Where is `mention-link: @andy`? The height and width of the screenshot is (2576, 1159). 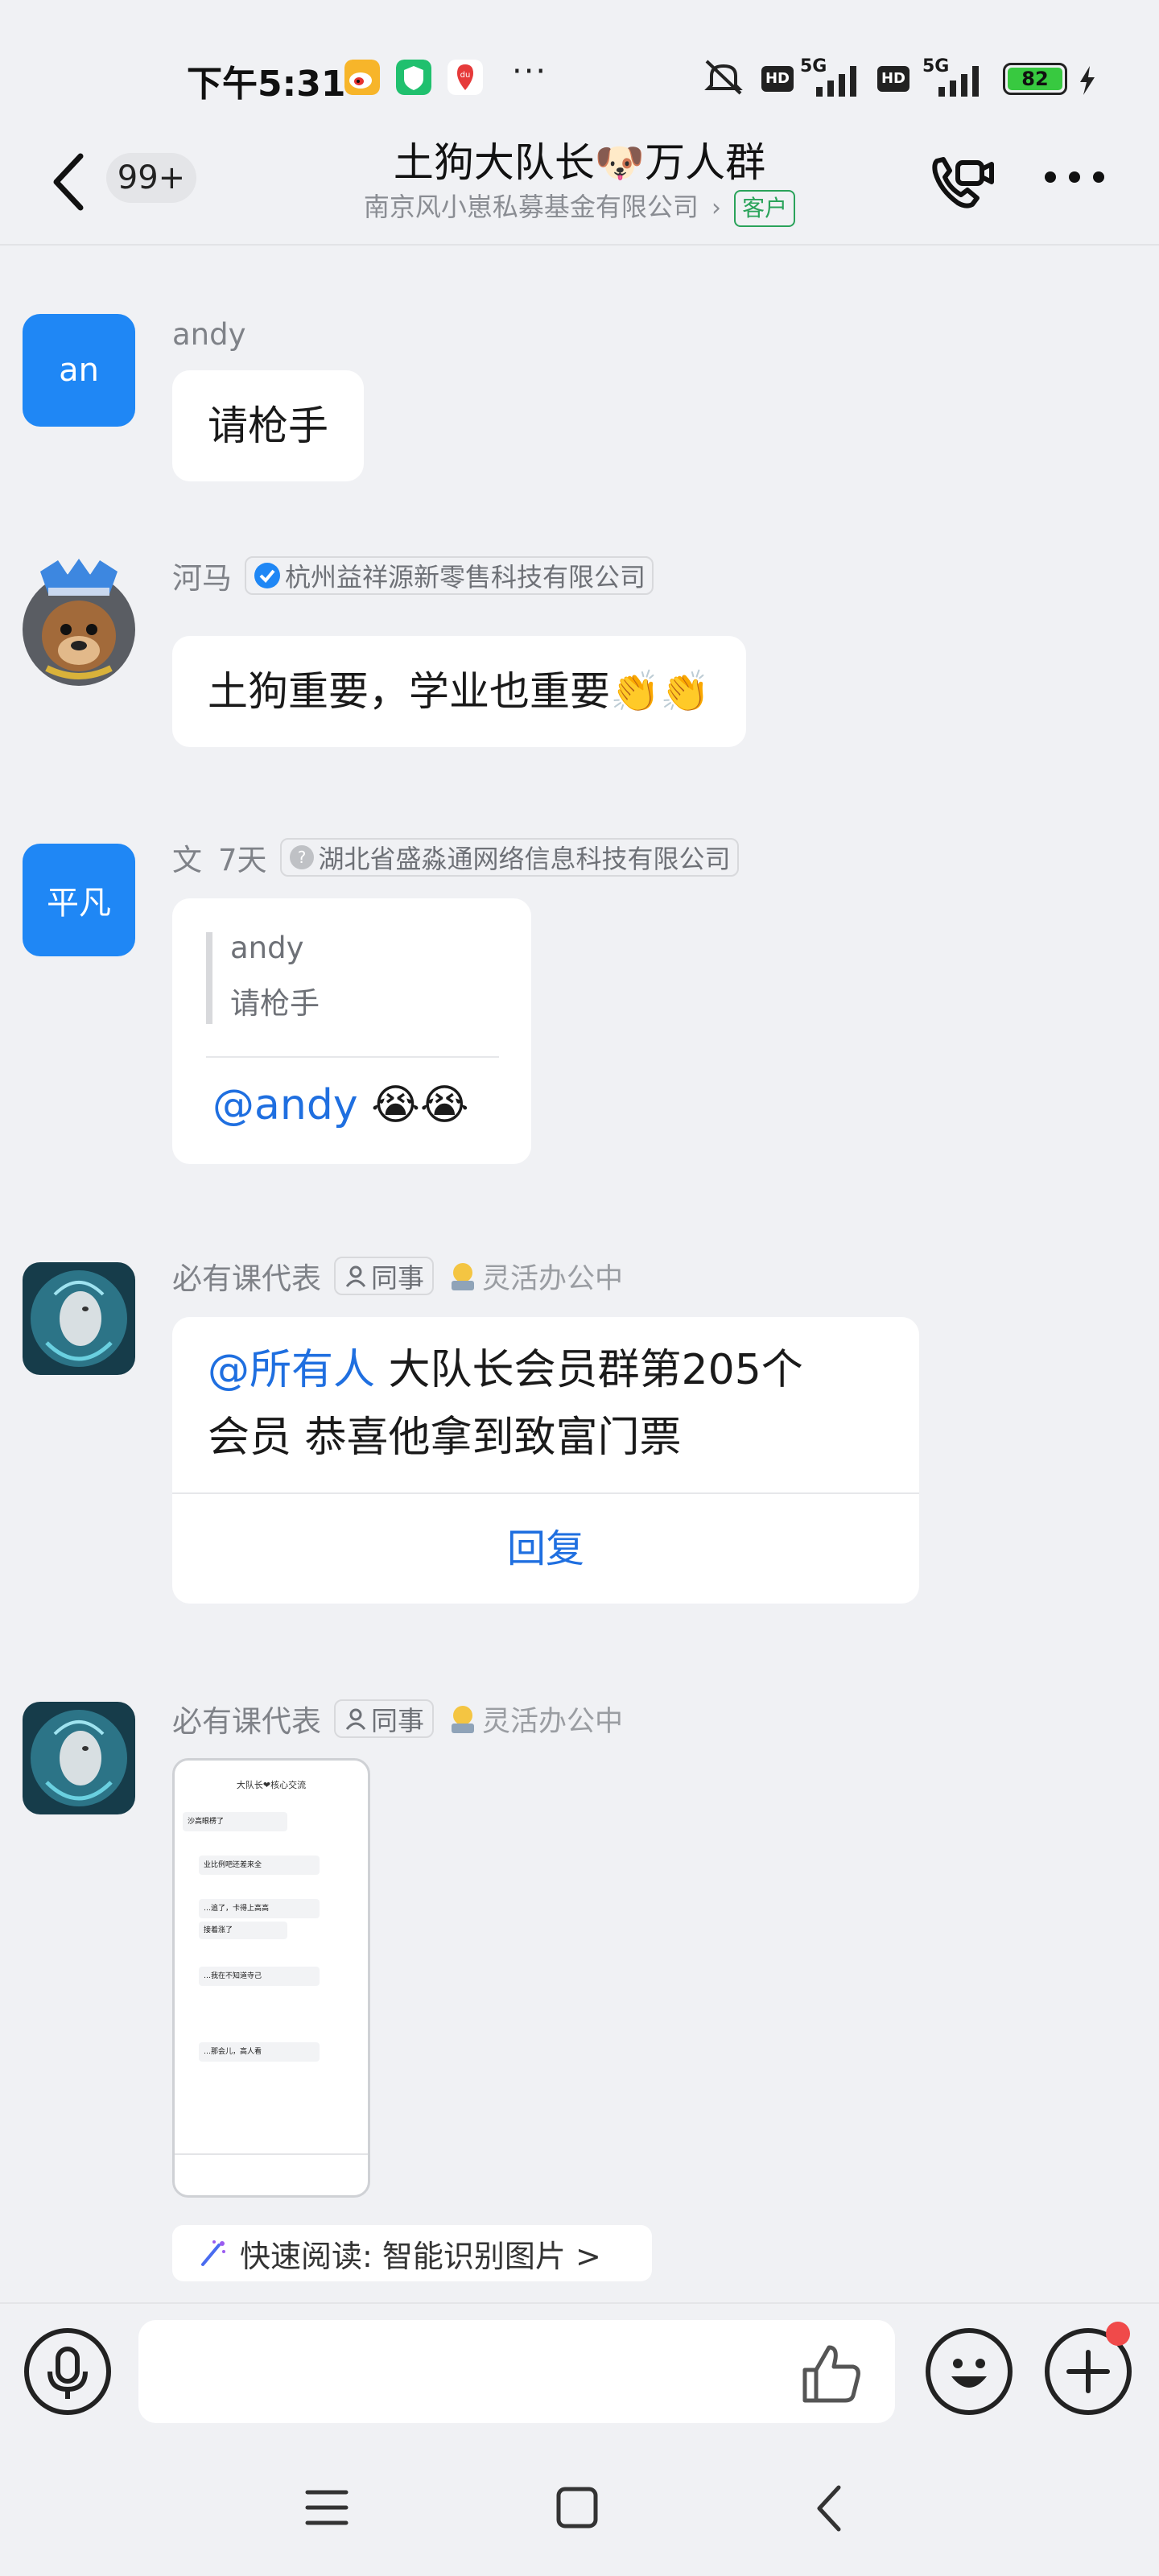 mention-link: @andy is located at coordinates (285, 1105).